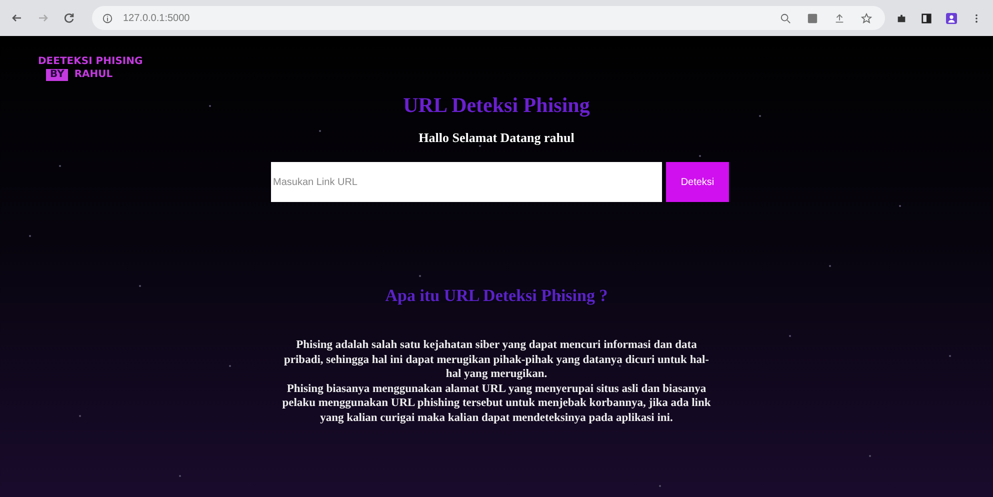 The image size is (993, 497). I want to click on page-title: URL Deteksi Phising, so click(496, 105).